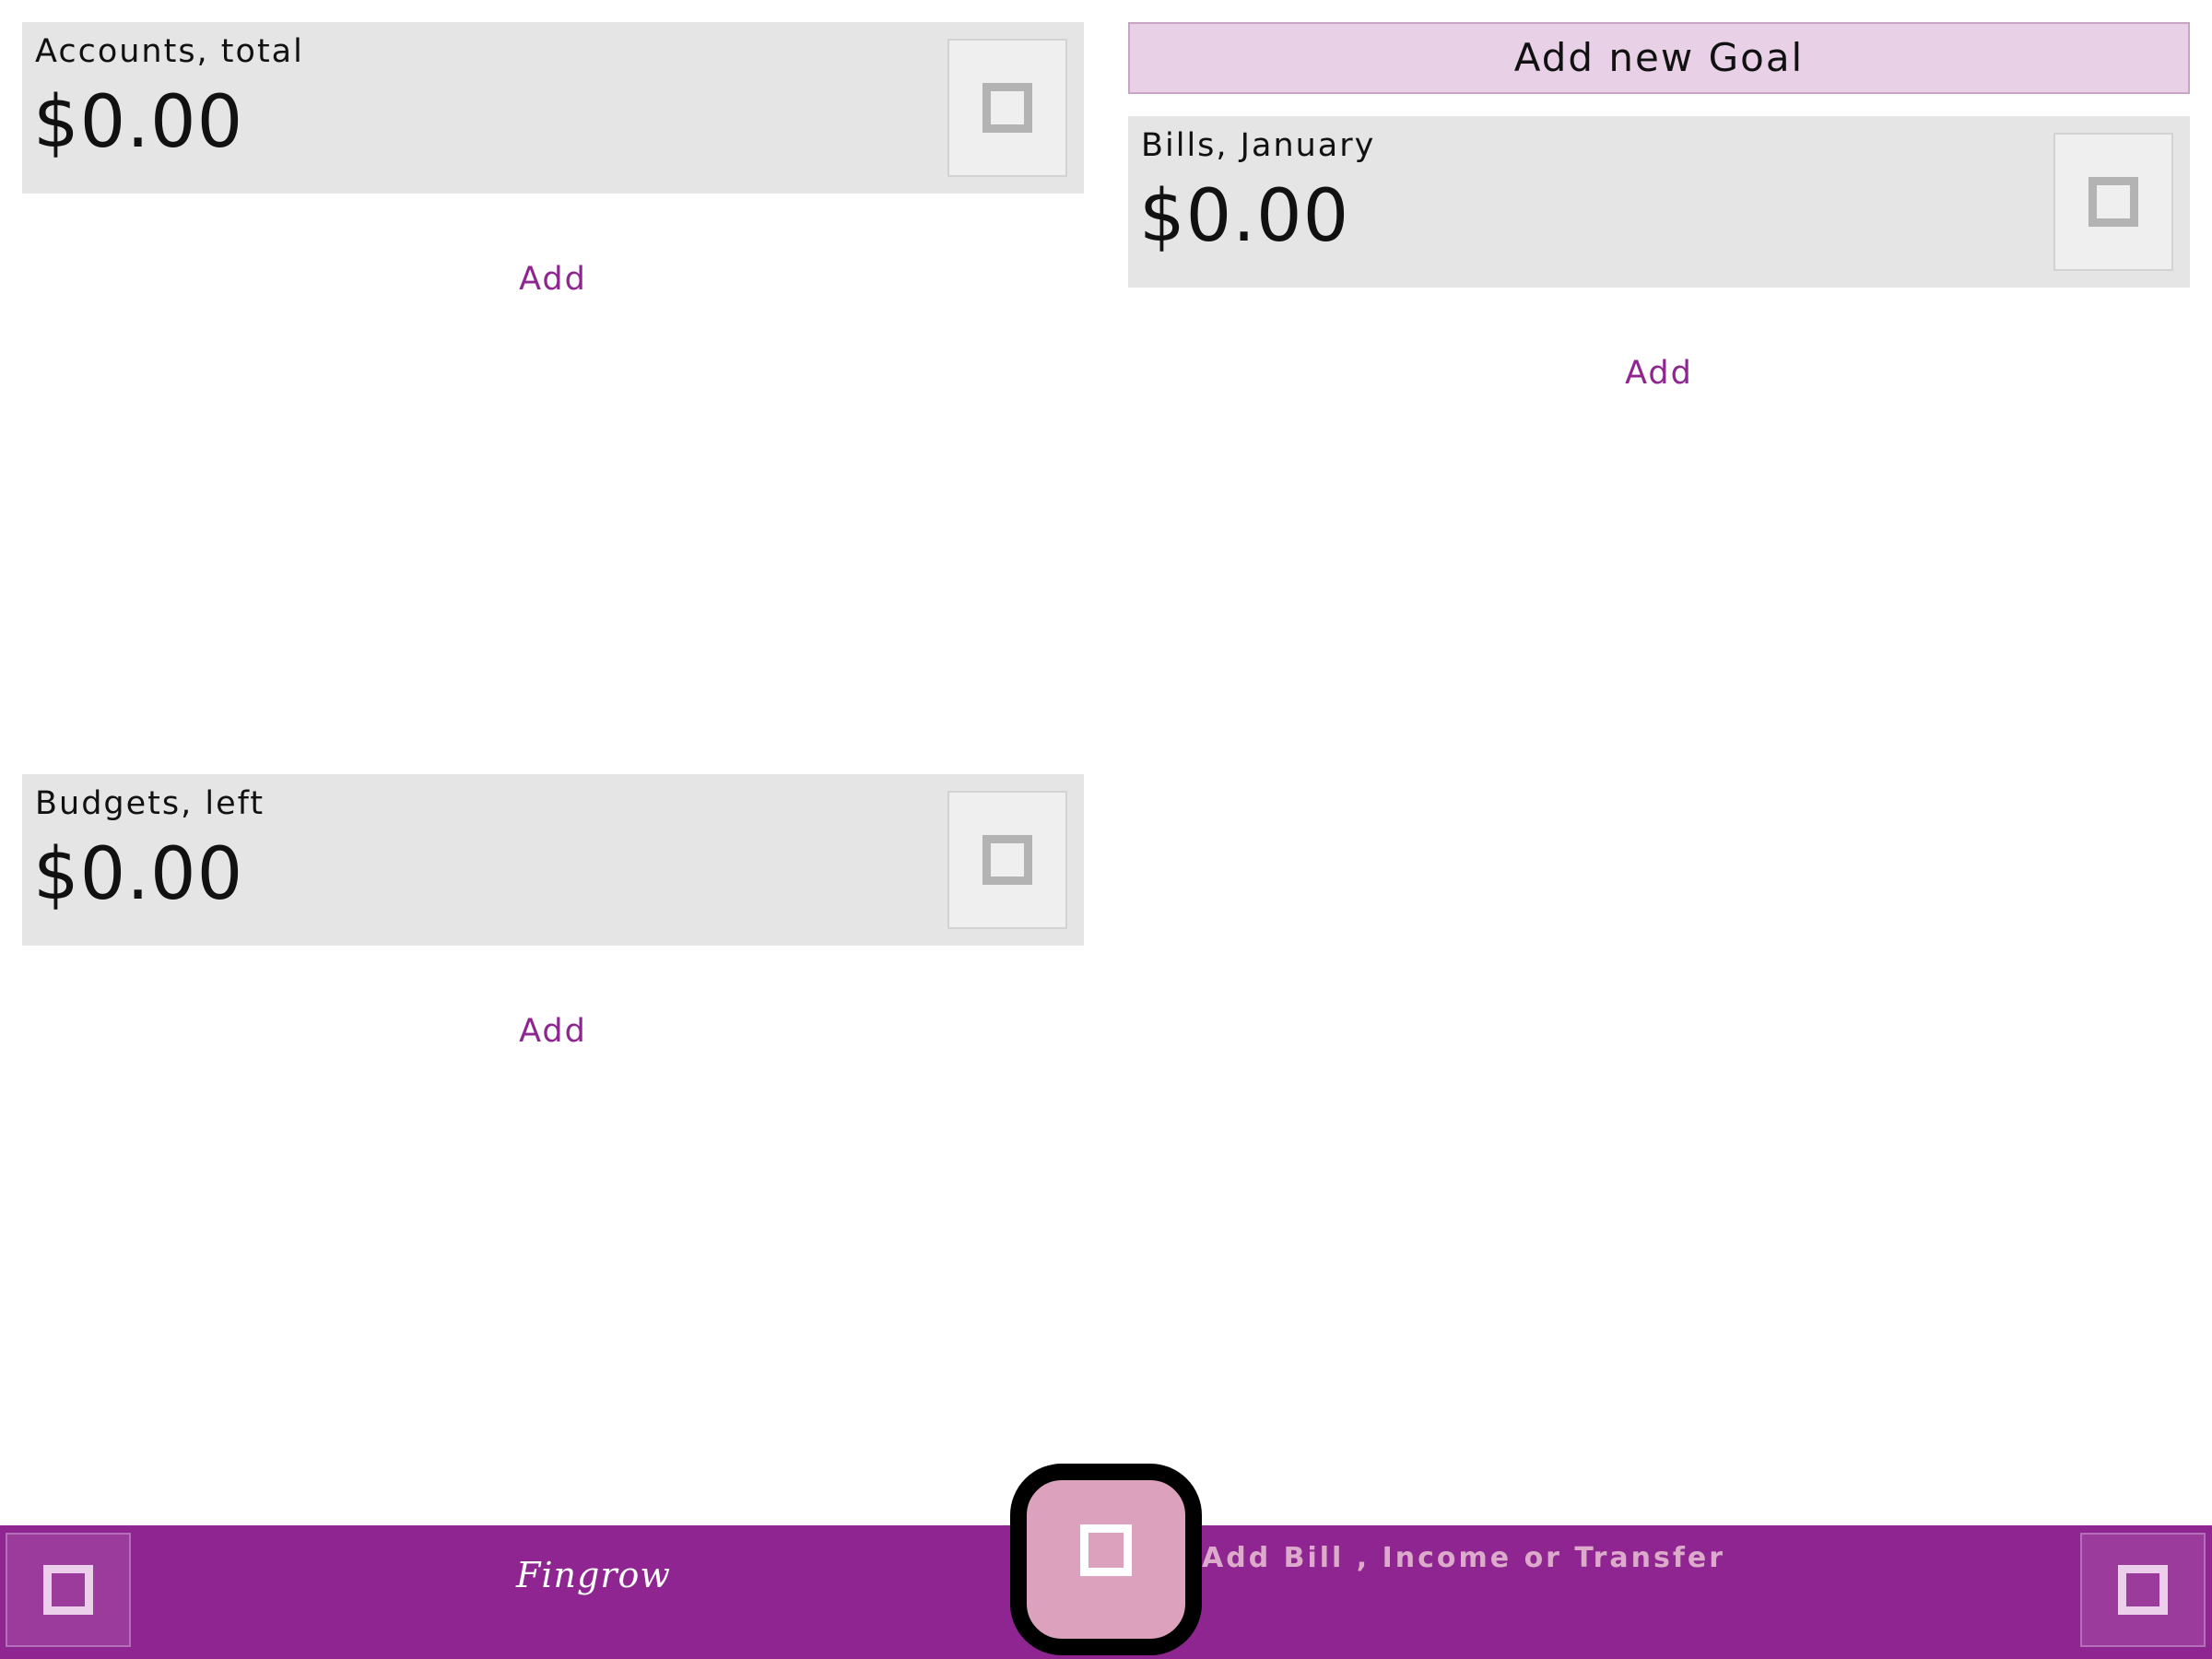  What do you see at coordinates (1464, 1558) in the screenshot?
I see `add-transaction-hint: Add Bill , Income or Transfer` at bounding box center [1464, 1558].